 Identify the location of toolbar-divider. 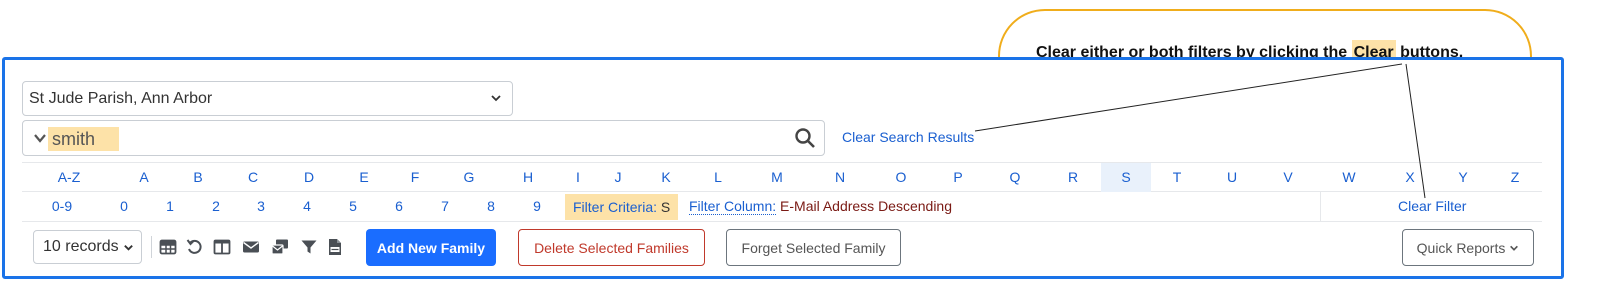
(151, 247).